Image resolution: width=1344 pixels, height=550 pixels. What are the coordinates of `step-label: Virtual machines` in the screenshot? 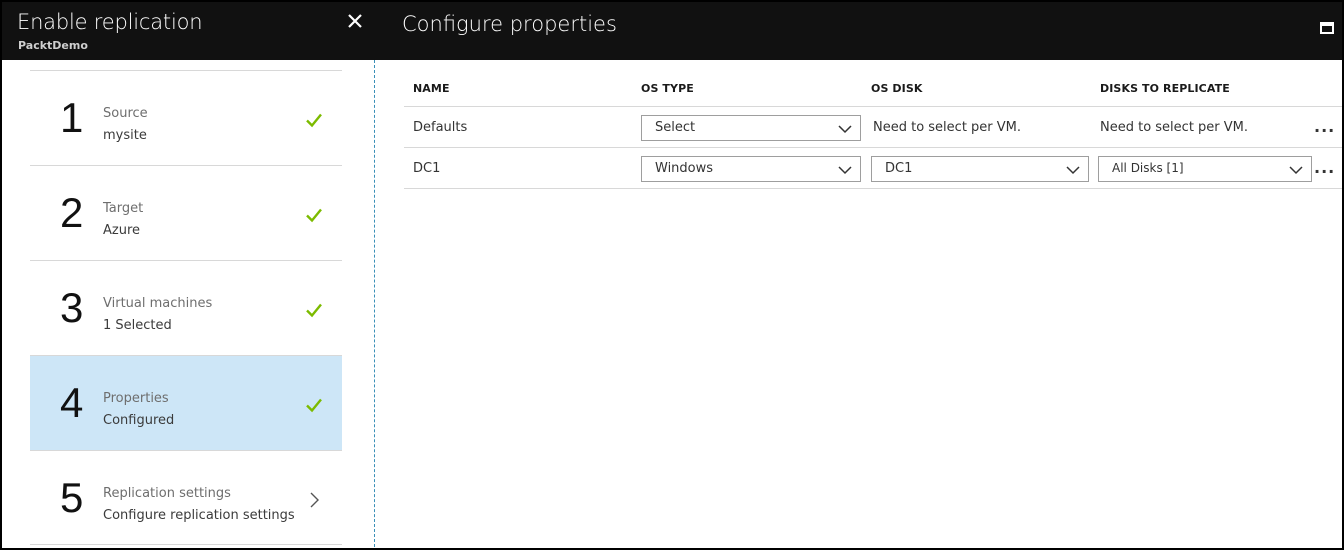 It's located at (158, 303).